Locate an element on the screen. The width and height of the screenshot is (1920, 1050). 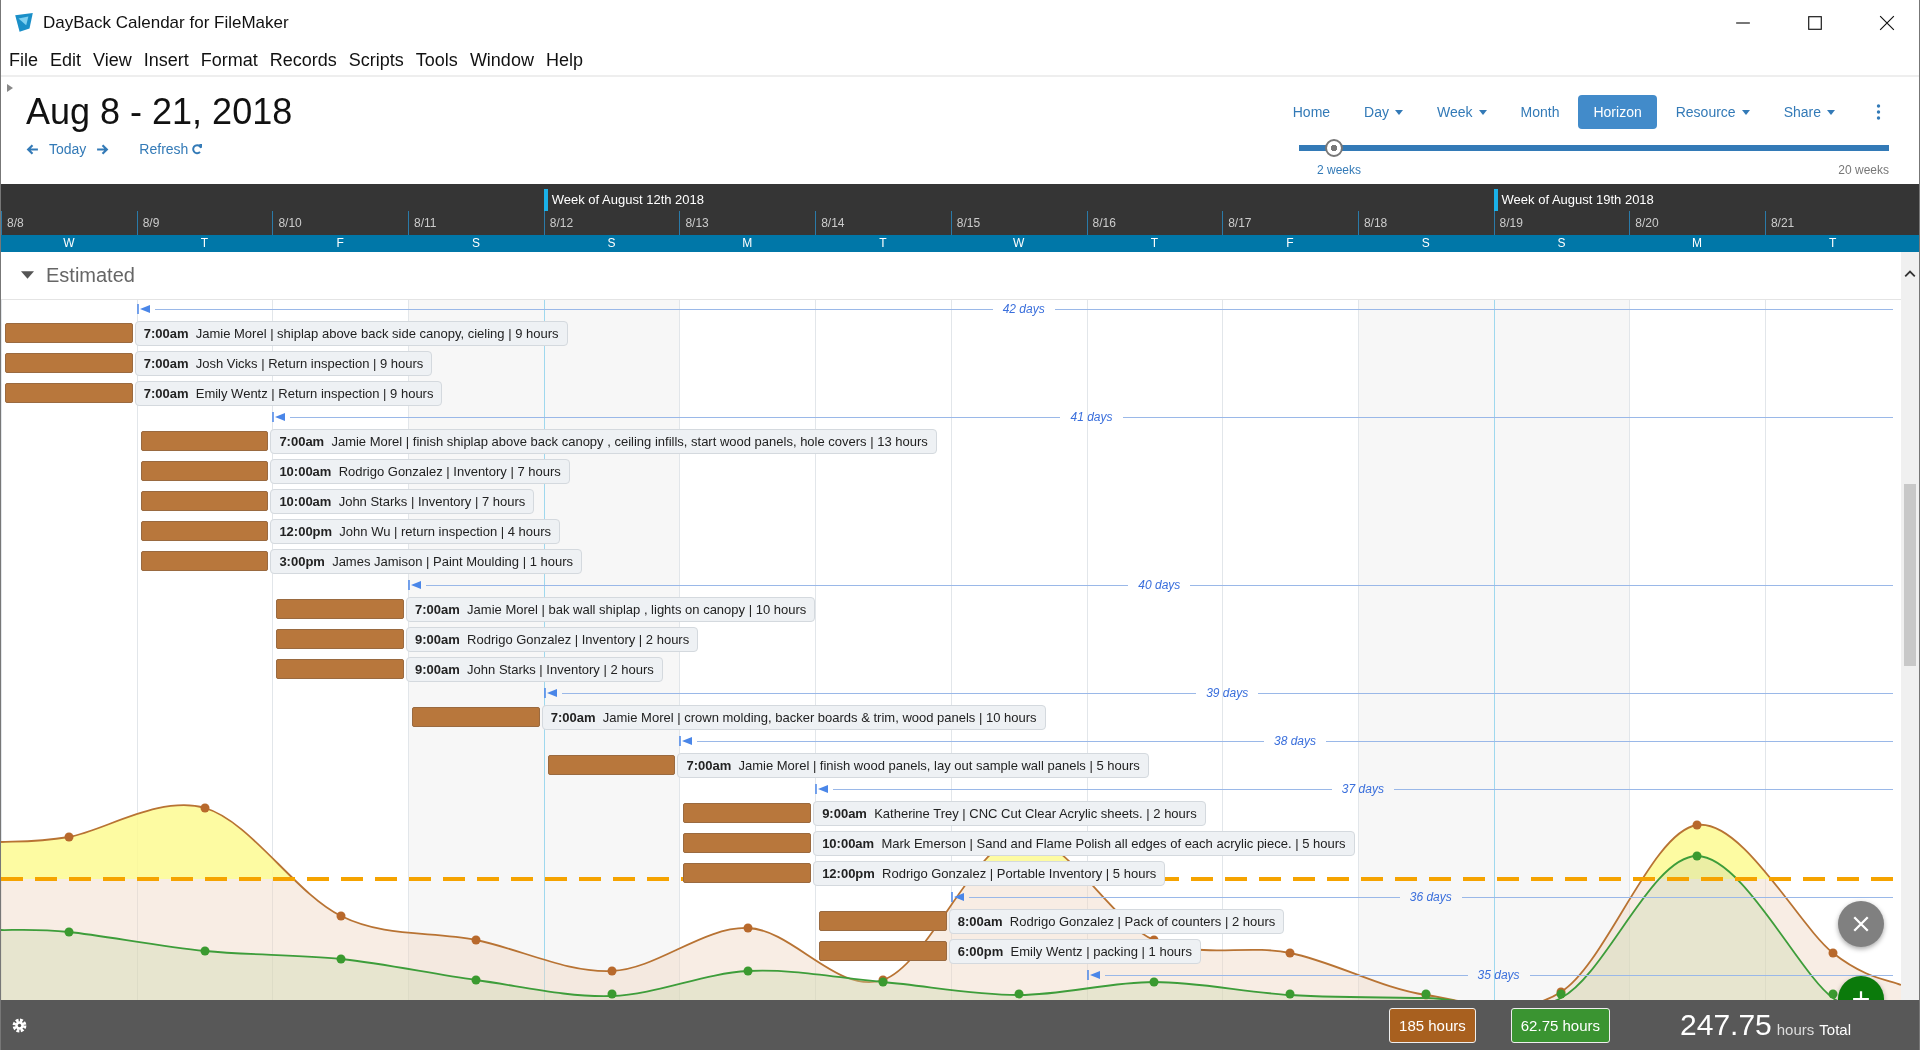
menu-item: Insert is located at coordinates (166, 60).